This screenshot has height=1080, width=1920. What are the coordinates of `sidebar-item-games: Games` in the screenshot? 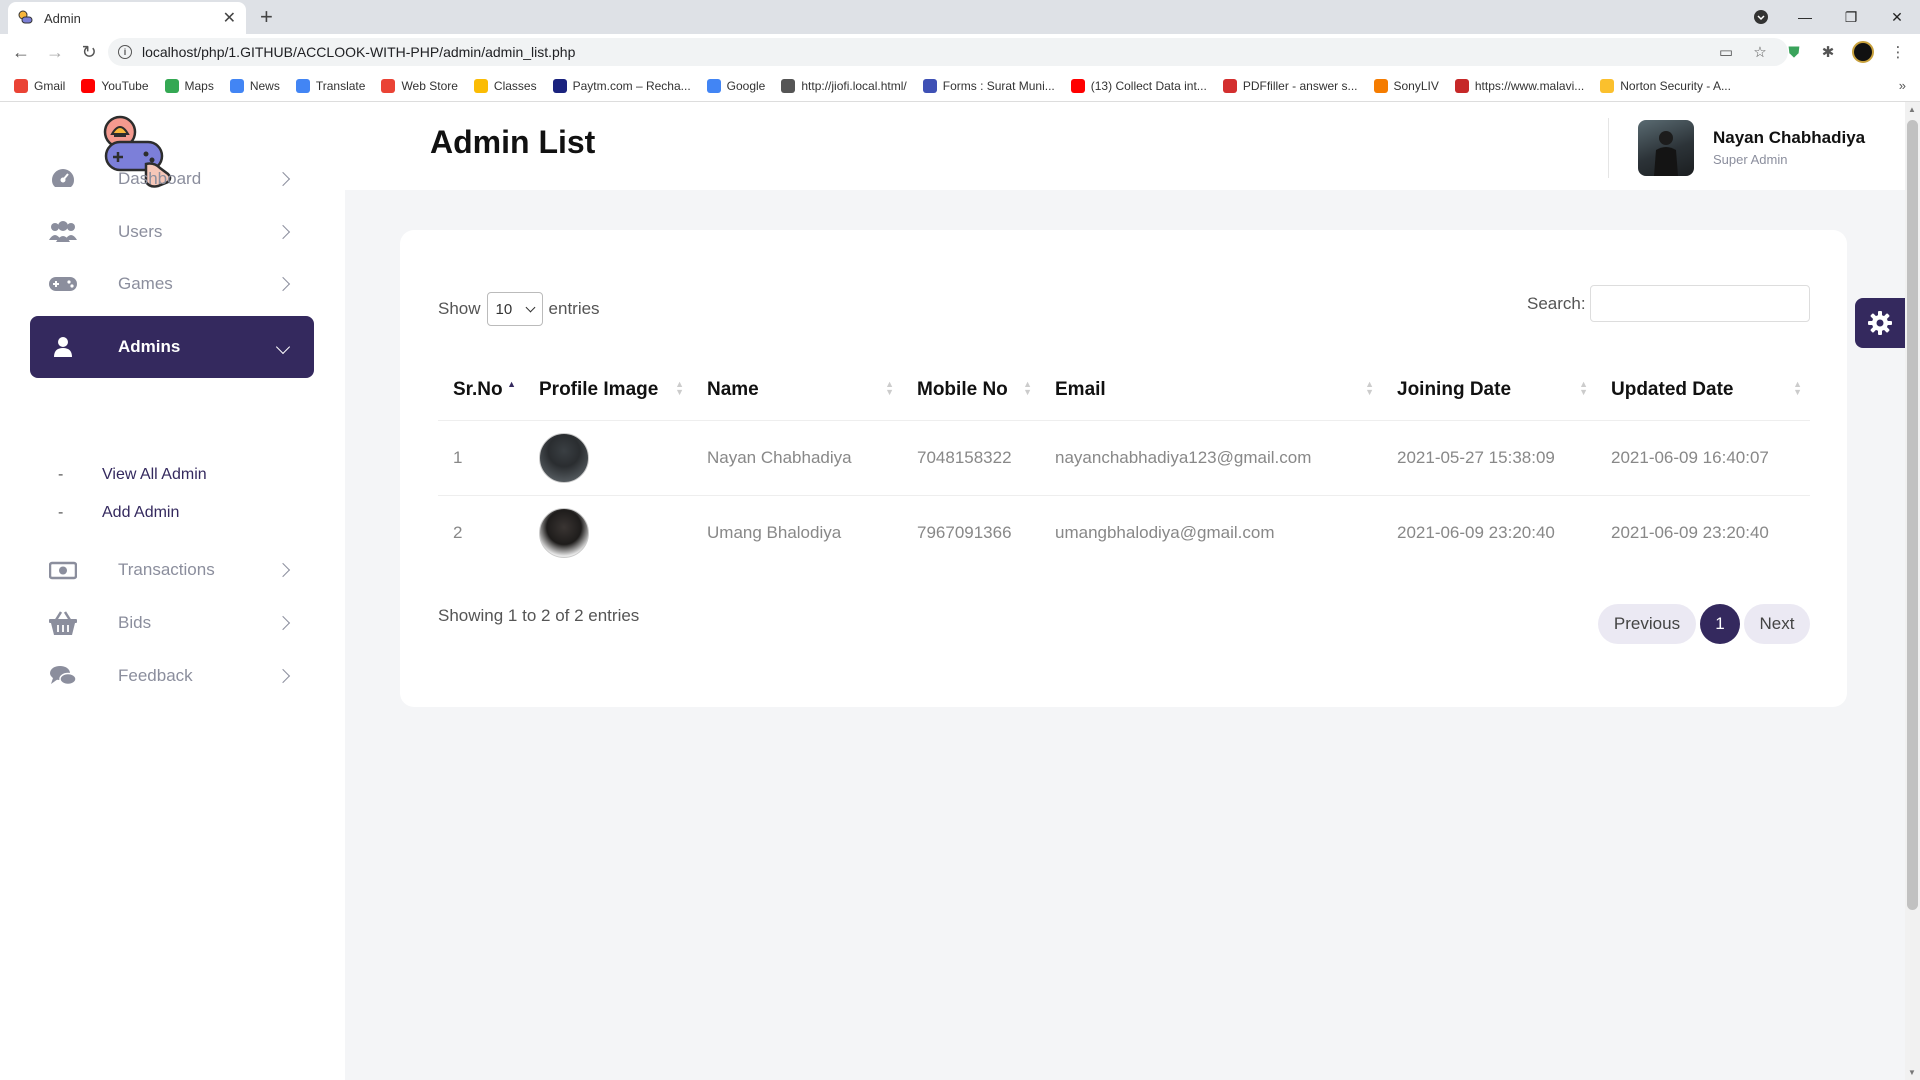 It's located at (172, 284).